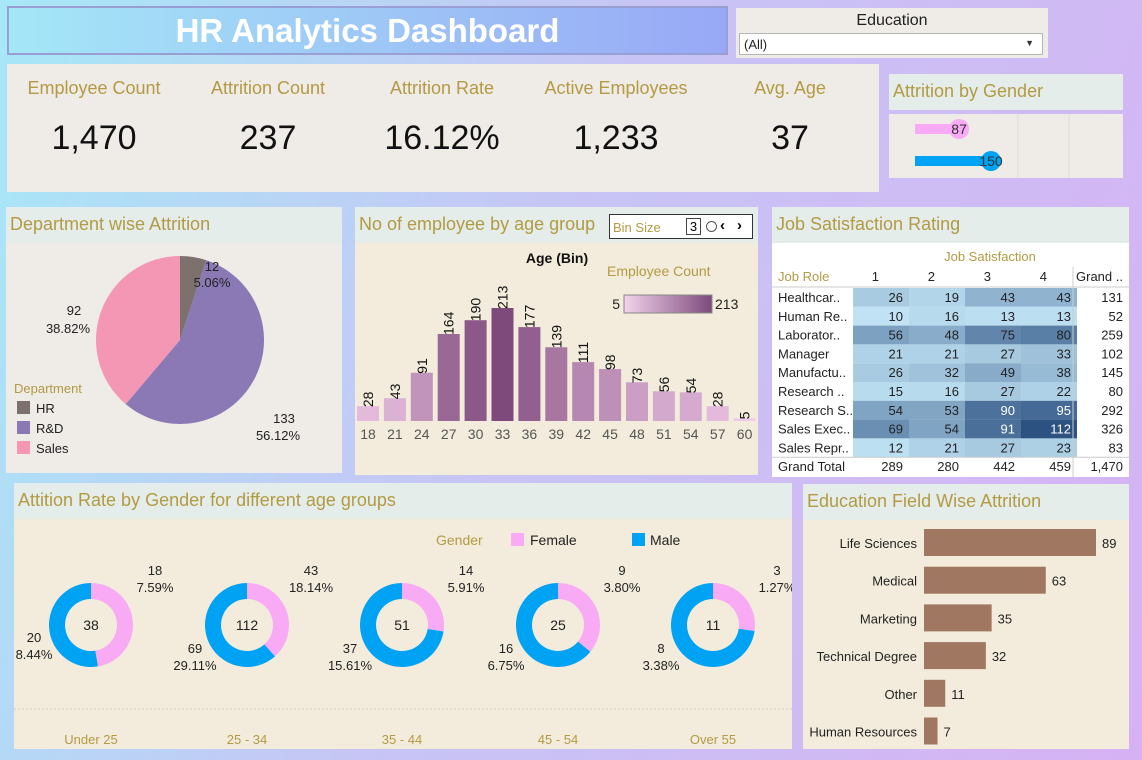 This screenshot has height=760, width=1142. I want to click on chevron-down-icon: ▼, so click(1029, 43).